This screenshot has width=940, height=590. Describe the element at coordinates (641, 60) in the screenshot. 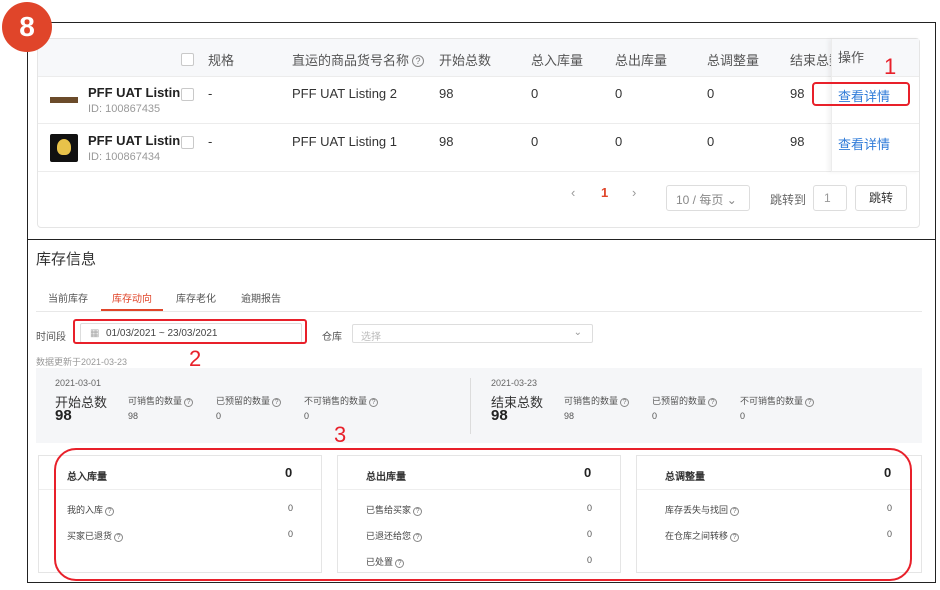

I see `header-total-out: 总出库量` at that location.